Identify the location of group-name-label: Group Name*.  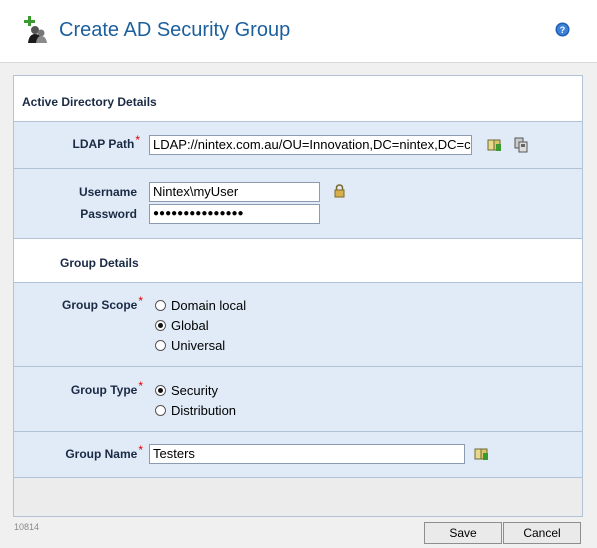
(104, 452).